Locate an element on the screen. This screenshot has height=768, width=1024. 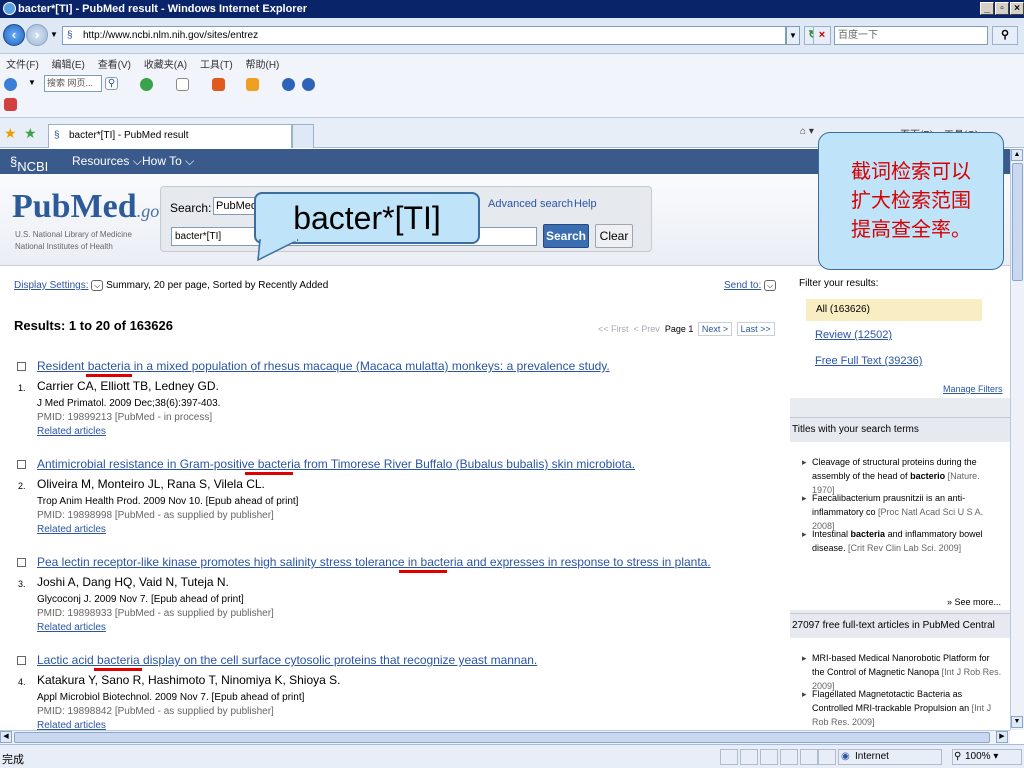
forward-button: › is located at coordinates (37, 35).